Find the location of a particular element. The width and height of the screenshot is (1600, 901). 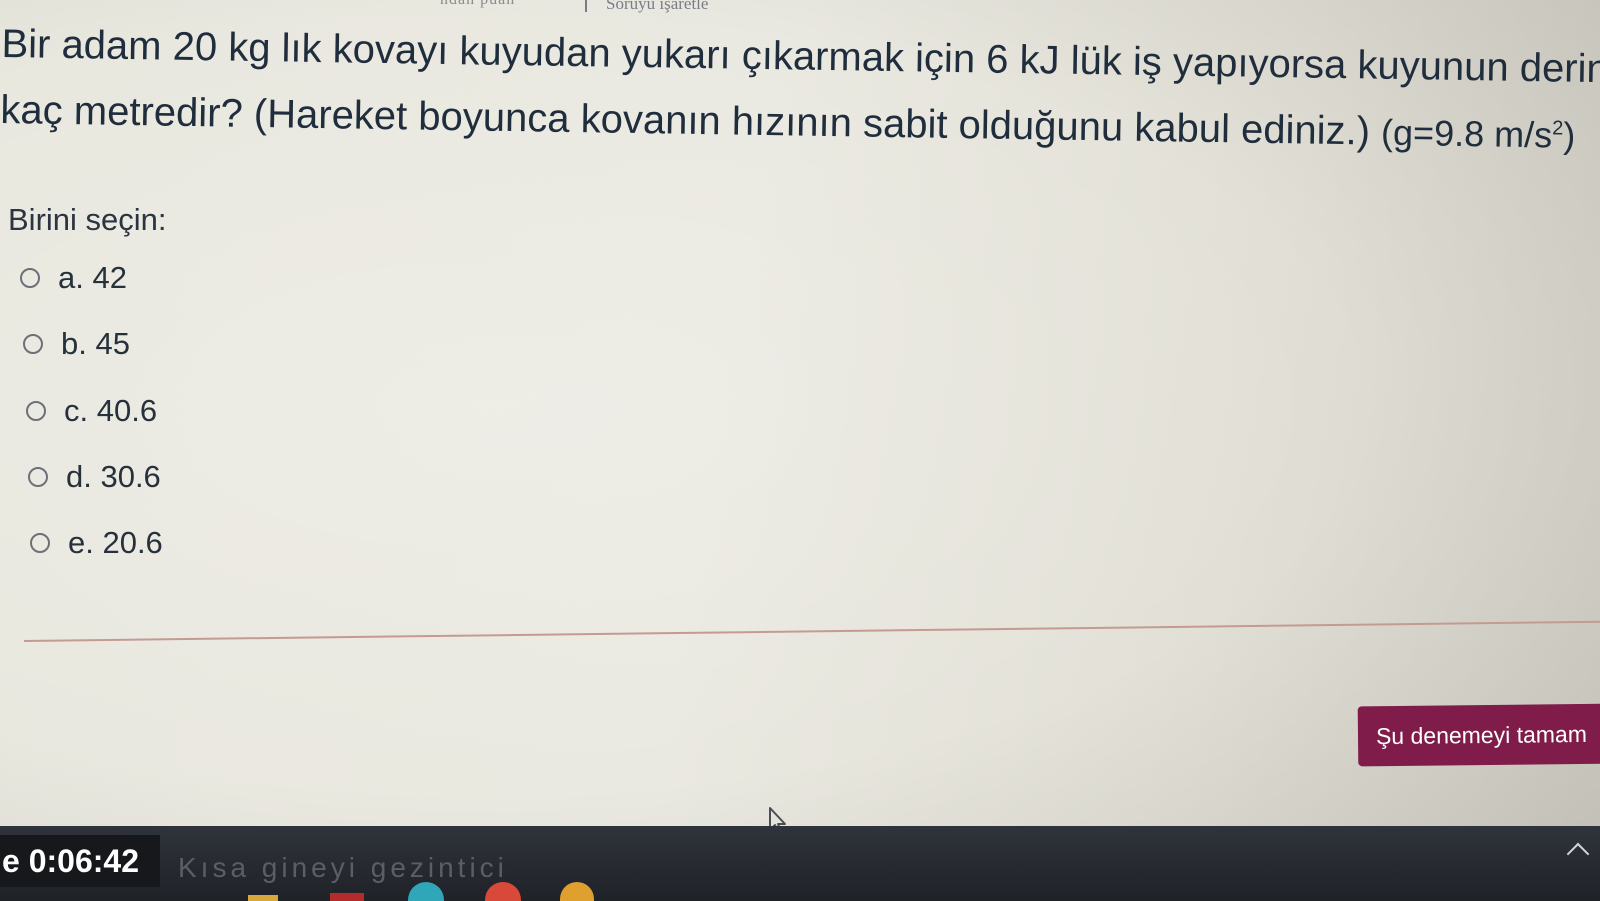

flag-icon is located at coordinates (589, 6).